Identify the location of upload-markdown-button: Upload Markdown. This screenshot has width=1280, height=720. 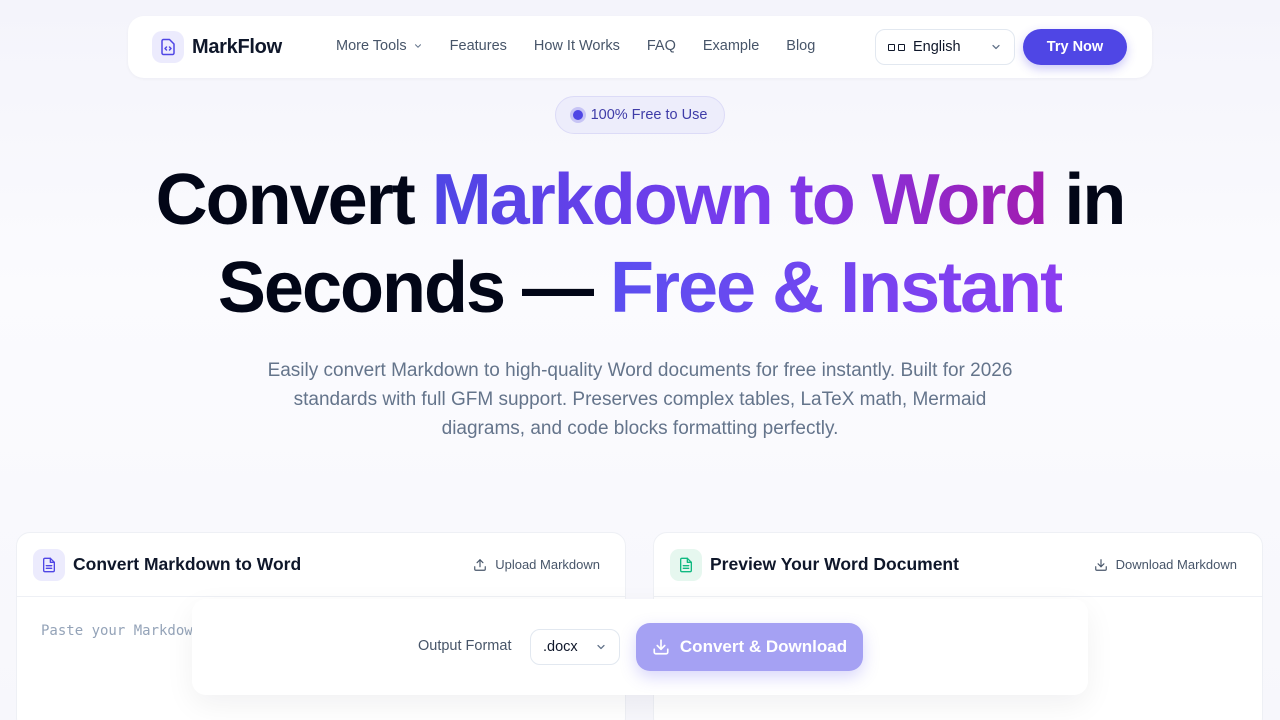
(536, 564).